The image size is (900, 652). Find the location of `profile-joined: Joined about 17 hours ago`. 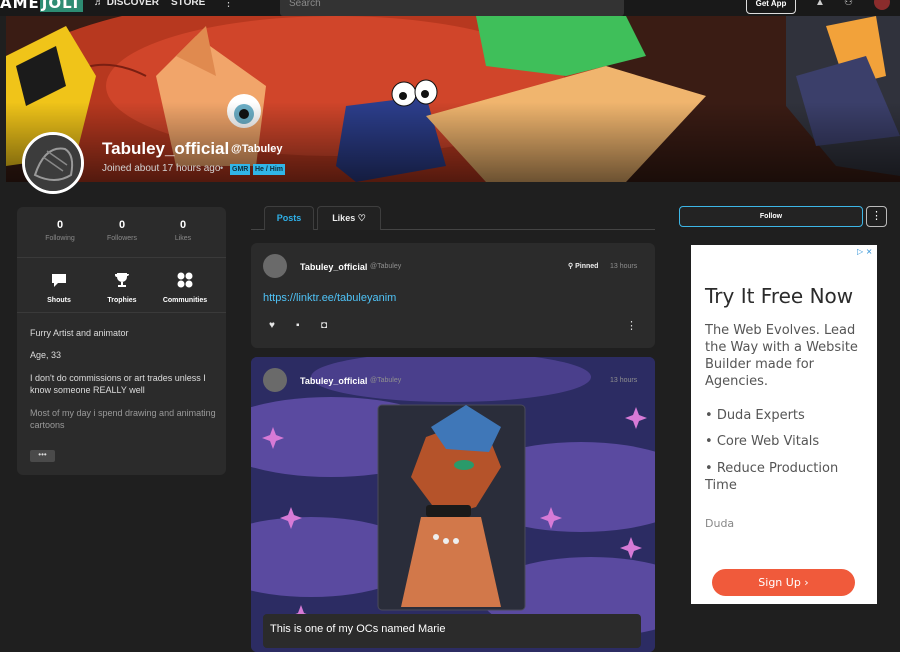

profile-joined: Joined about 17 hours ago is located at coordinates (161, 168).